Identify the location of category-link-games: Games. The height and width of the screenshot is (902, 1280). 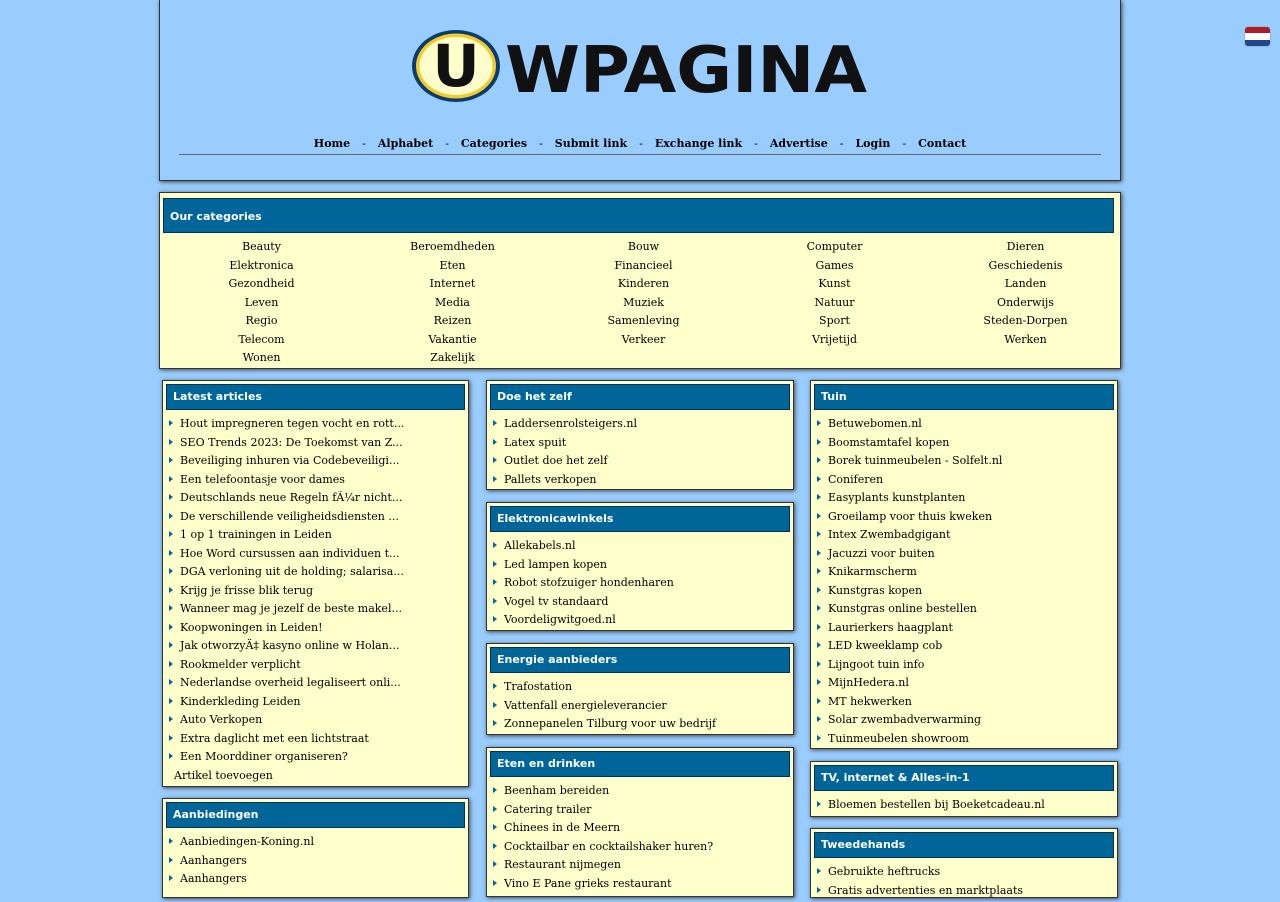
(834, 268).